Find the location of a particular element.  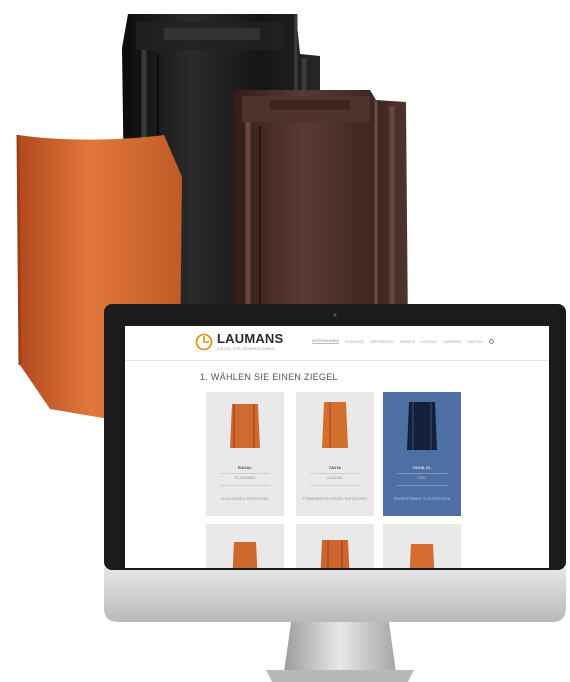

logo-tagline: ZIEGEL FÜR GENERATIONEN is located at coordinates (246, 349).